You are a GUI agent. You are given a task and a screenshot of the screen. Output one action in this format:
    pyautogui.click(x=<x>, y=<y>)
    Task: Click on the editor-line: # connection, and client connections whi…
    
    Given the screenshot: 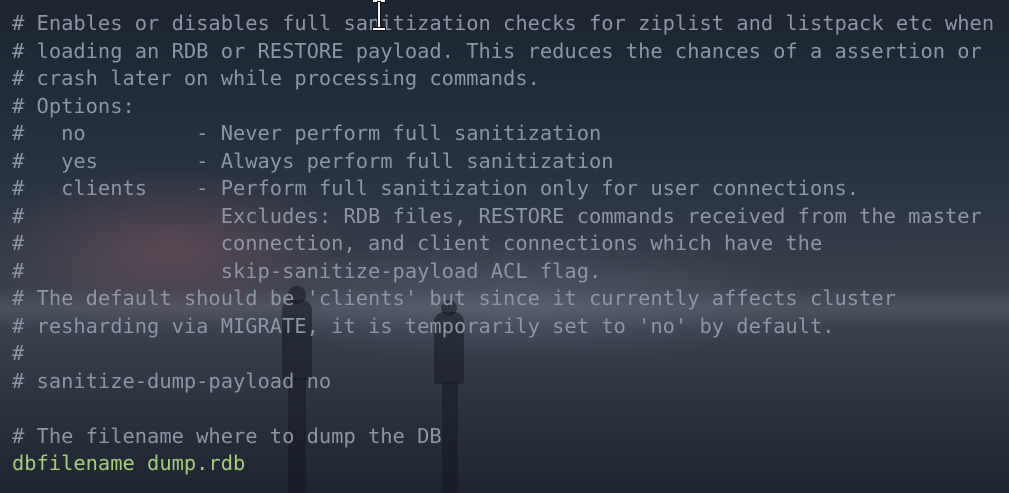 What is the action you would take?
    pyautogui.click(x=504, y=244)
    